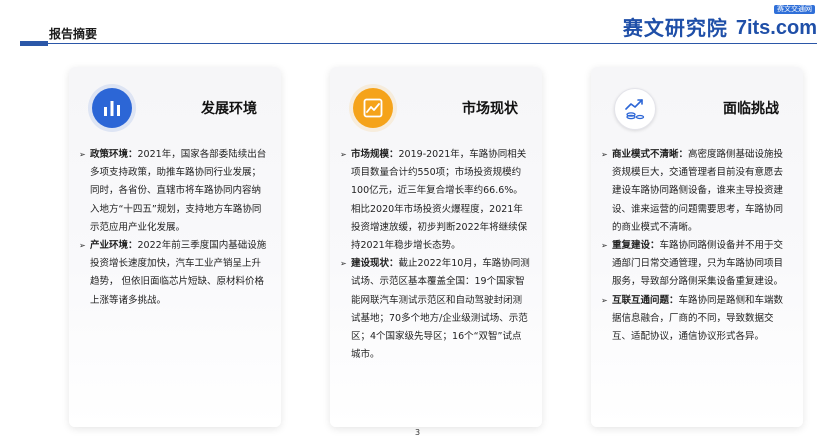 This screenshot has width=835, height=443. What do you see at coordinates (375, 264) in the screenshot?
I see `item-label: 建设现状：` at bounding box center [375, 264].